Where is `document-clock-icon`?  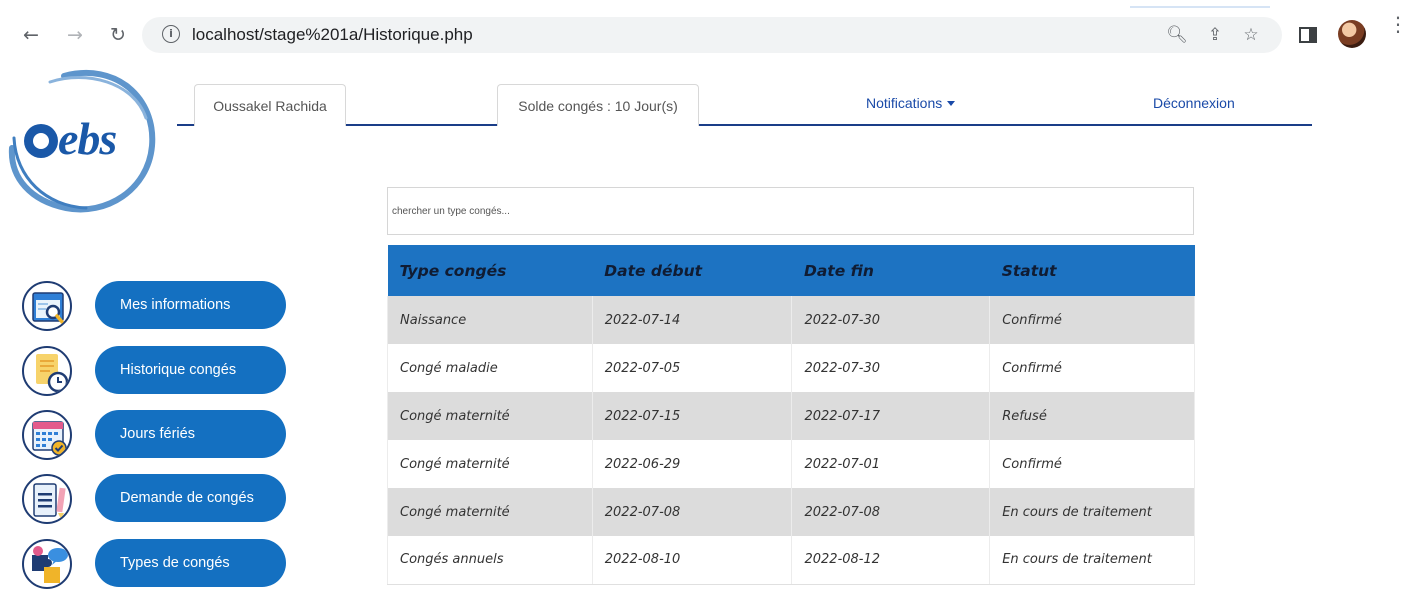
document-clock-icon is located at coordinates (47, 371).